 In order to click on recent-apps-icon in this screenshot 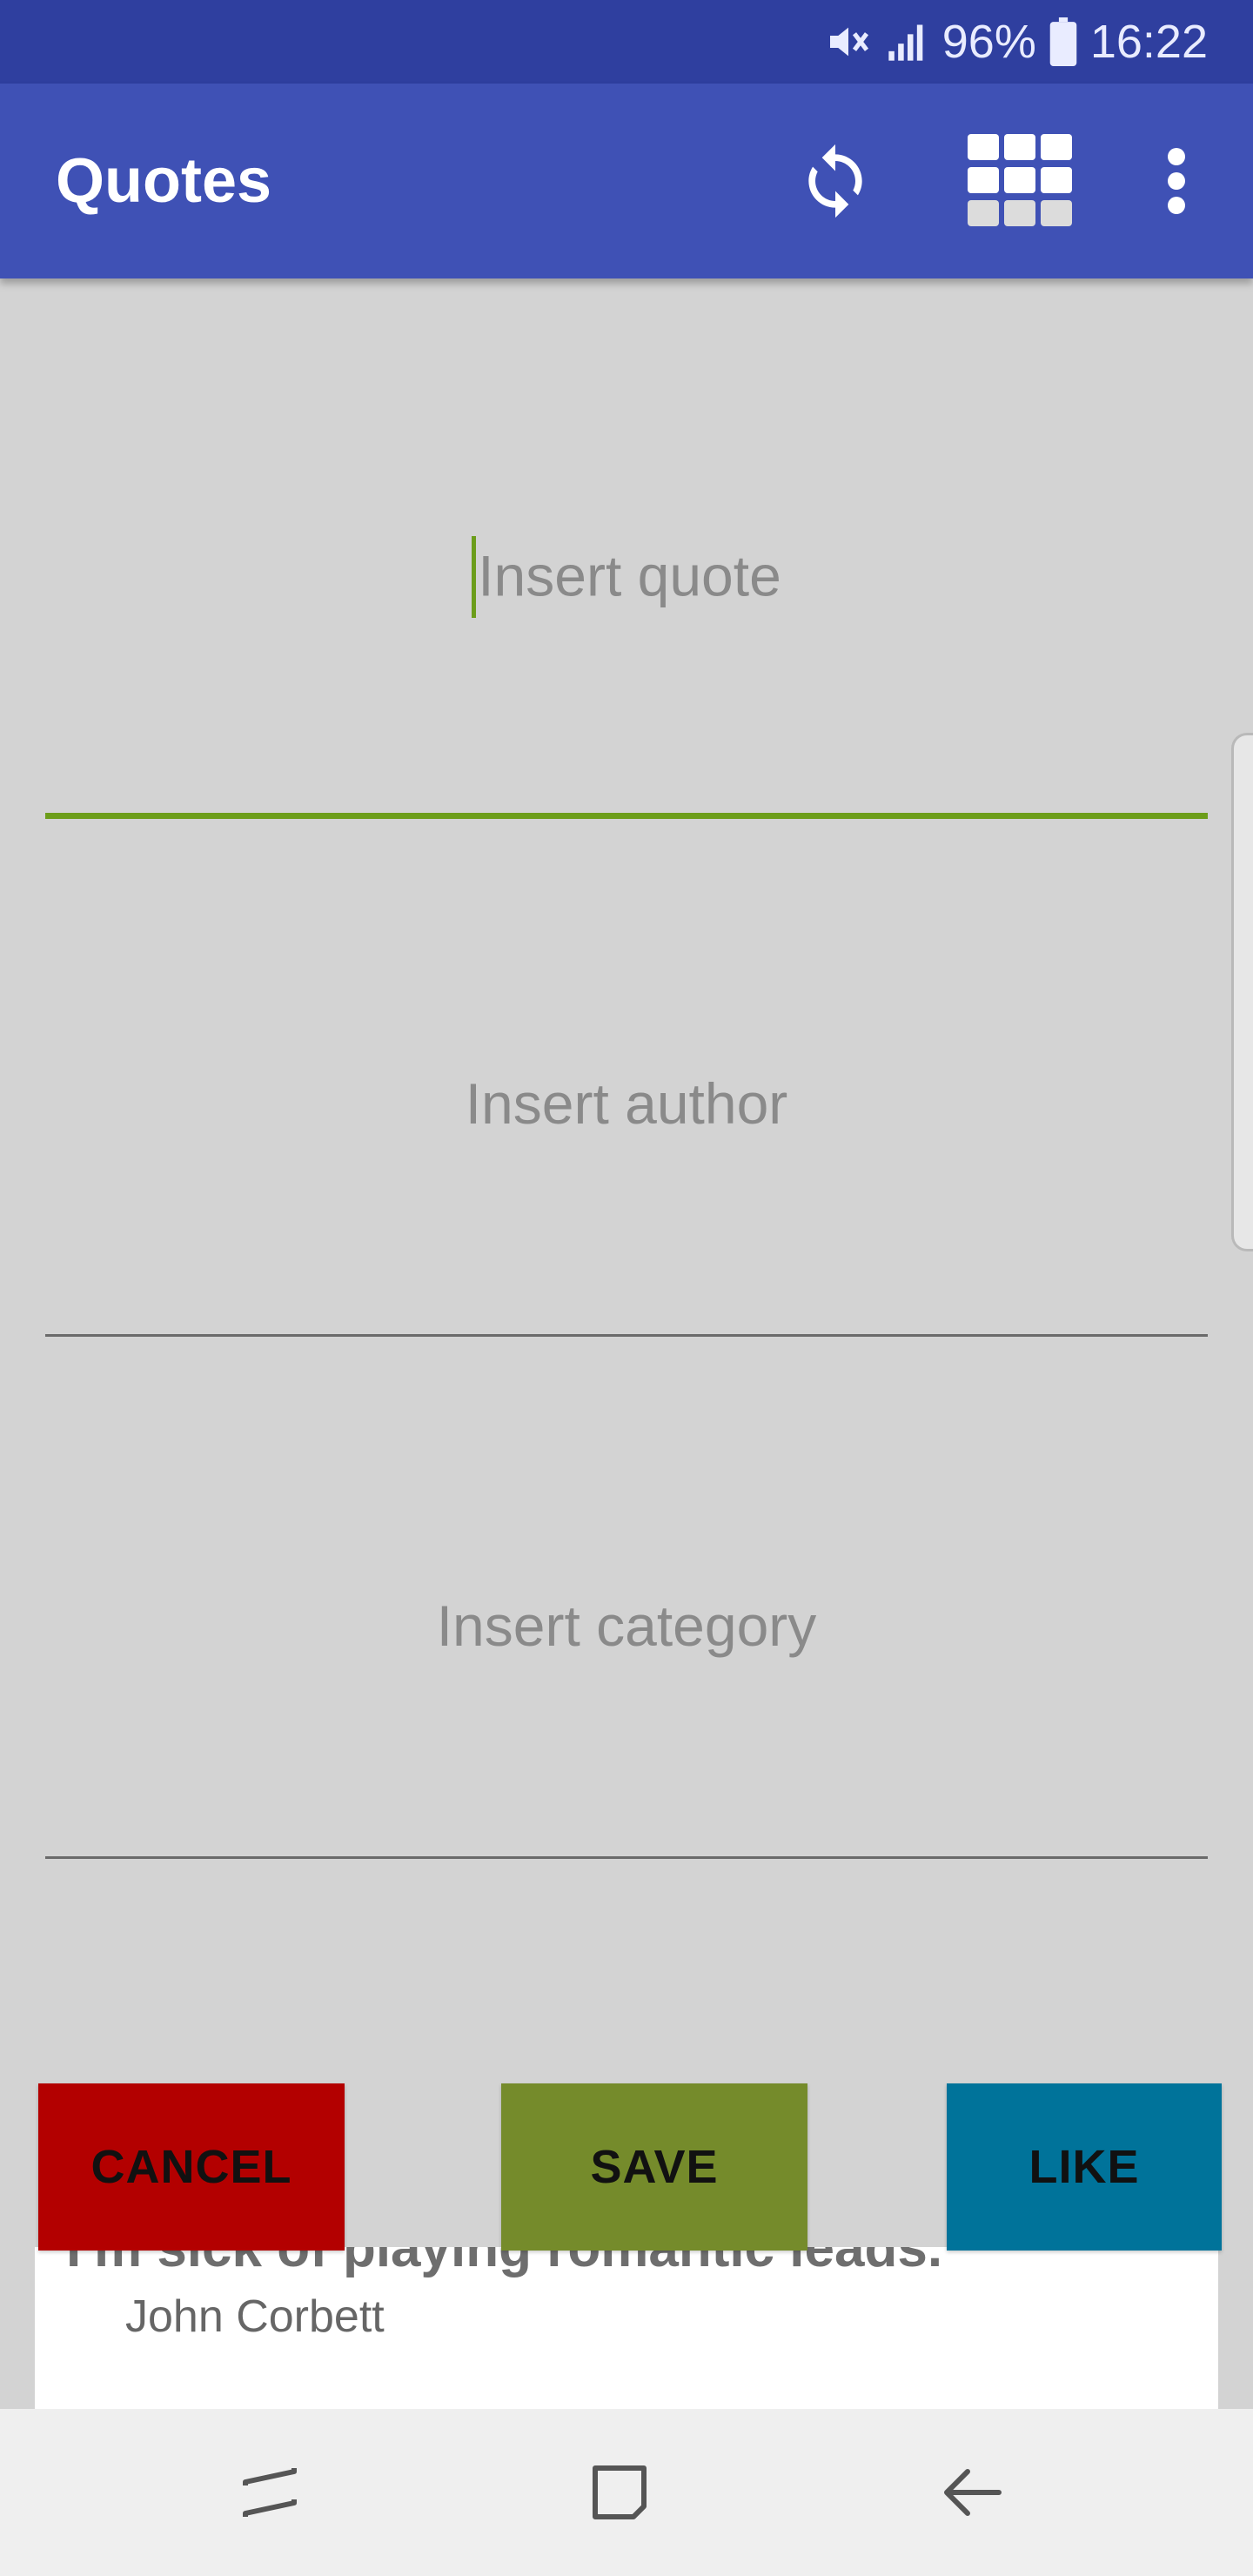, I will do `click(270, 2492)`.